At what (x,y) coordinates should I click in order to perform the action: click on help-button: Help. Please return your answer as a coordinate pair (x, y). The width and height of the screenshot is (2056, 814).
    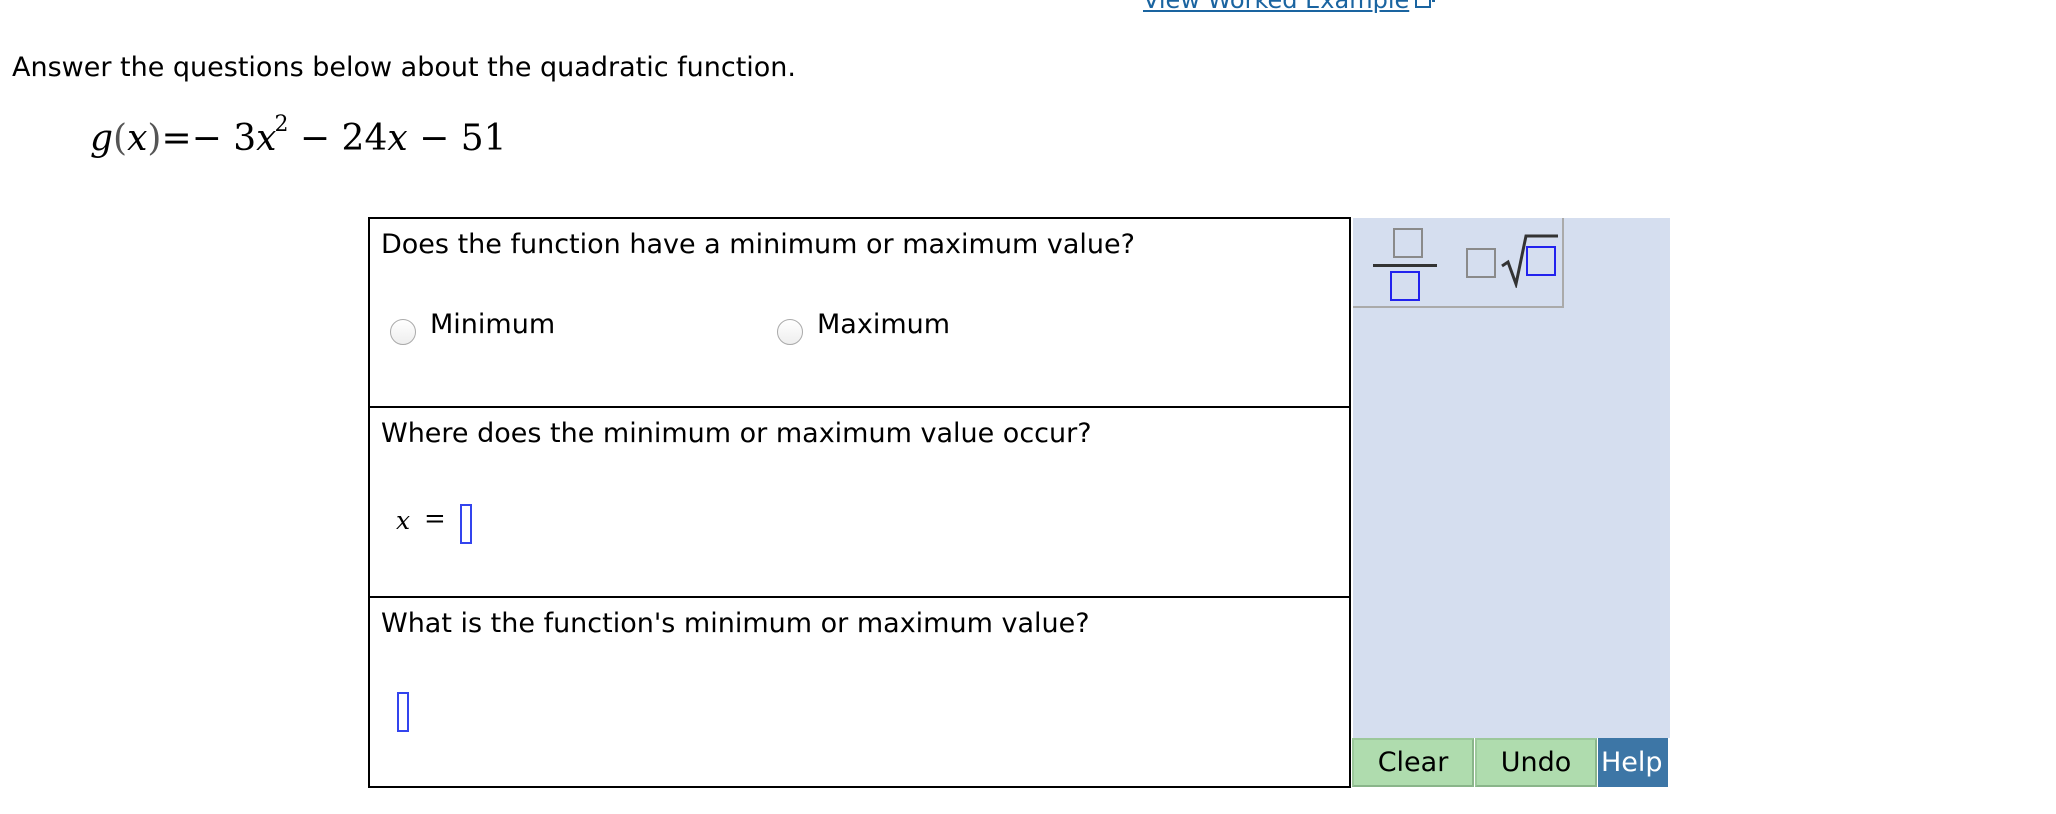
    Looking at the image, I should click on (1633, 762).